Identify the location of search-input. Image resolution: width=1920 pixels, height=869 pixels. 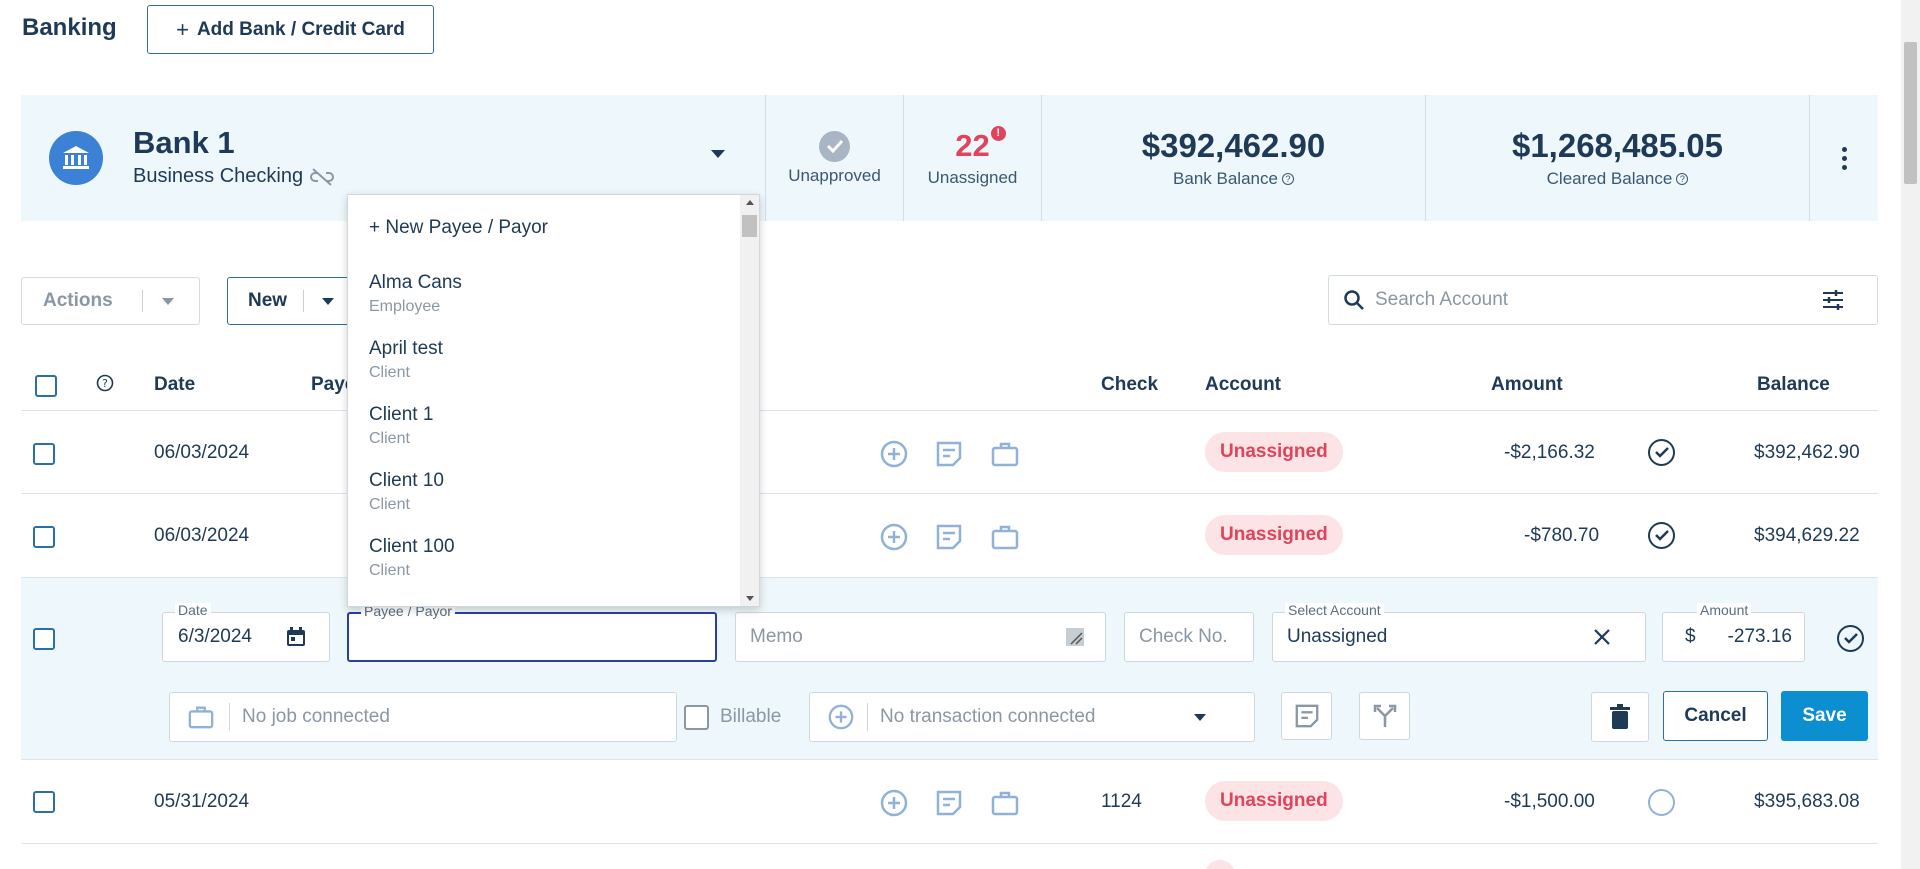
(1595, 300).